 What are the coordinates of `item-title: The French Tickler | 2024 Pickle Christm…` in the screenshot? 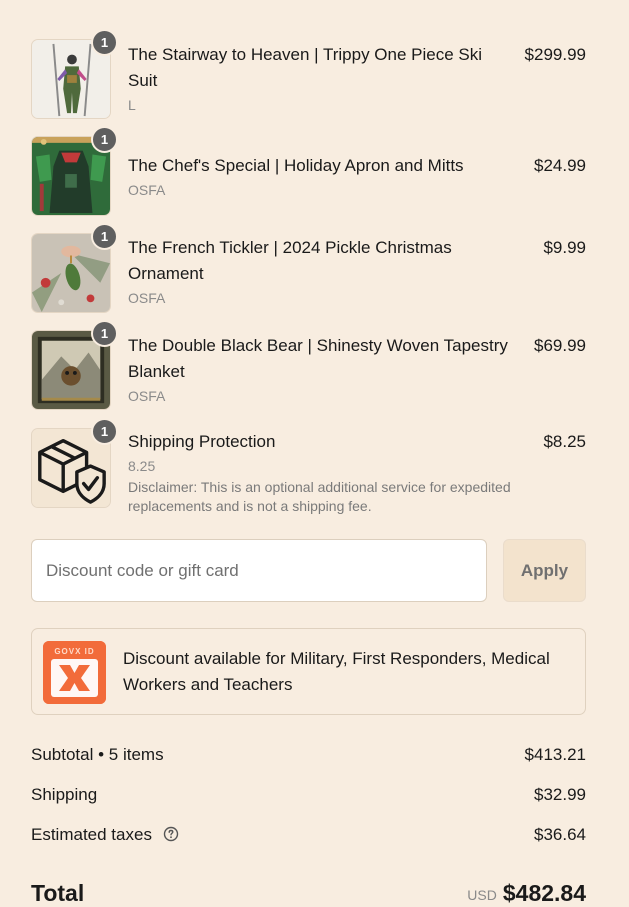 It's located at (290, 260).